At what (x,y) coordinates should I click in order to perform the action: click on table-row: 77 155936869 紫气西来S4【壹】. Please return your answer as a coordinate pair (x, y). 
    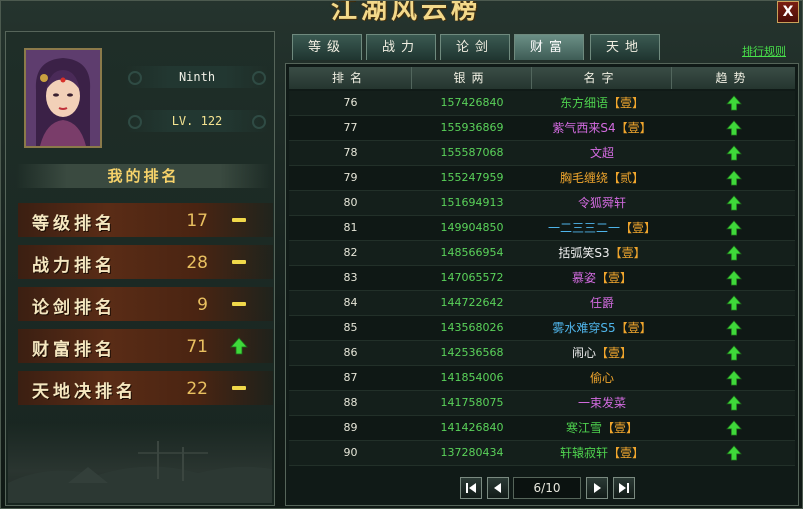
    Looking at the image, I should click on (542, 128).